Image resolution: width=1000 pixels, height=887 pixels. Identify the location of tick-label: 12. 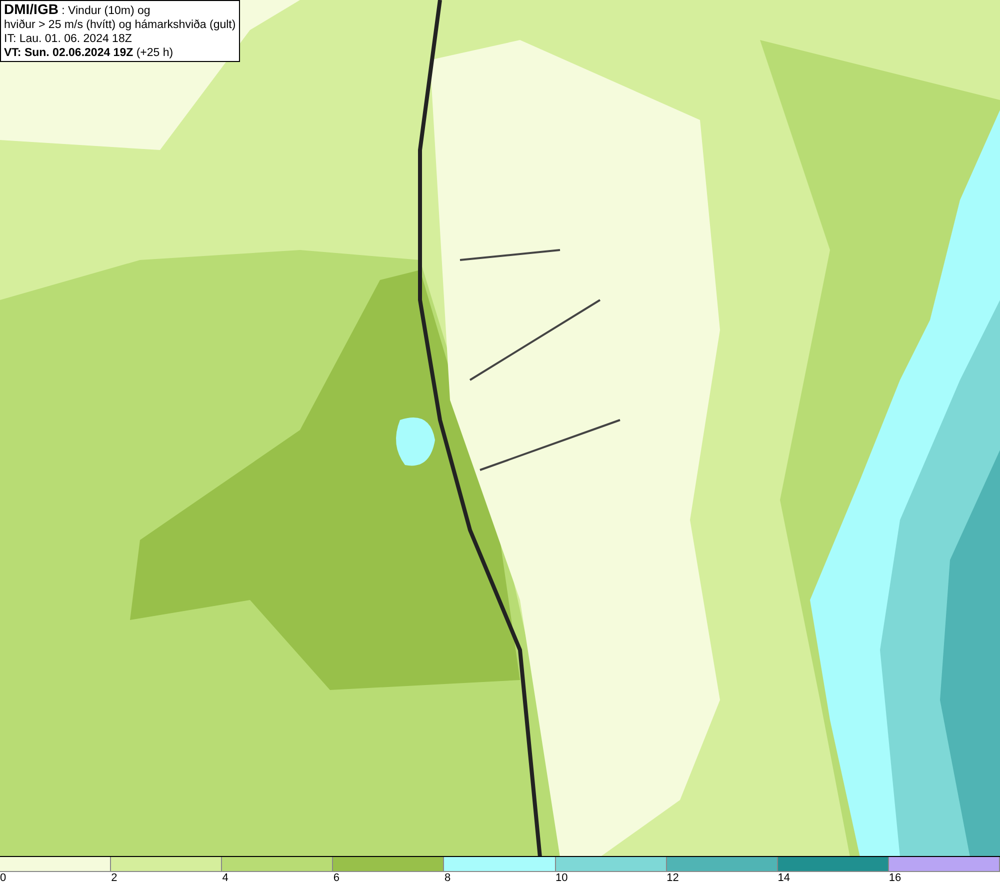
(672, 879).